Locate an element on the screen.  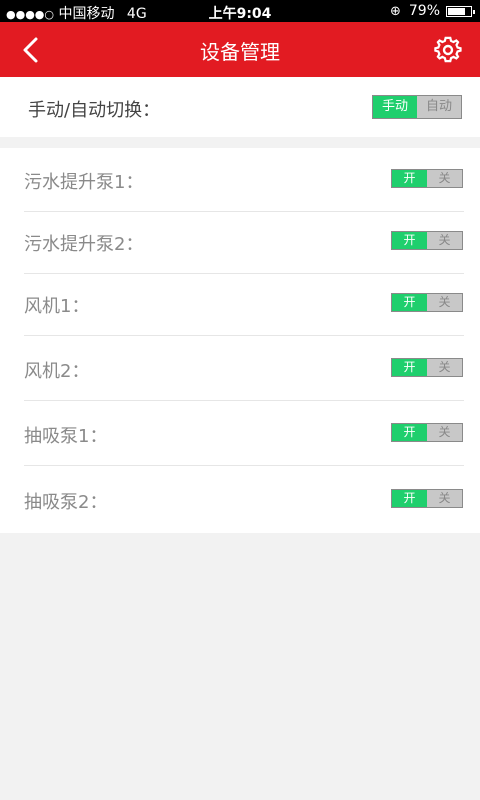
list-item: 抽吸泵2： 开 关 is located at coordinates (240, 500).